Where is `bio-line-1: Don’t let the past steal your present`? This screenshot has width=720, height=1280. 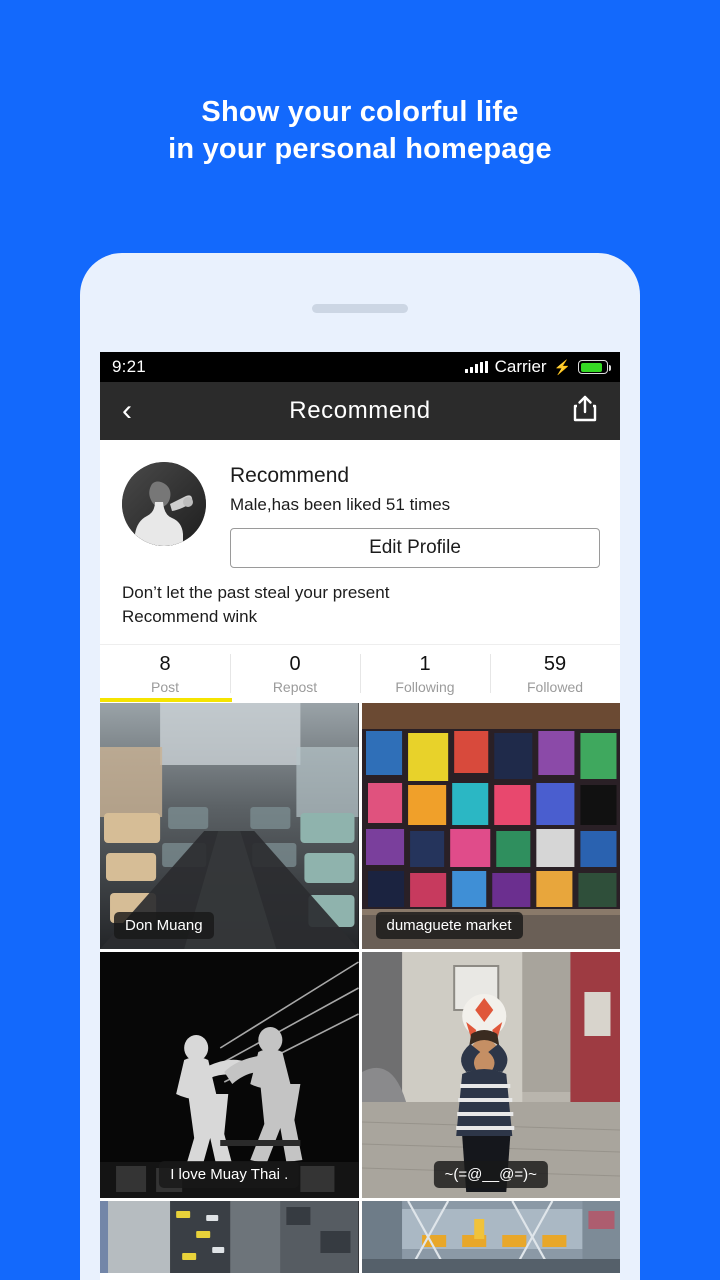
bio-line-1: Don’t let the past steal your present is located at coordinates (256, 592).